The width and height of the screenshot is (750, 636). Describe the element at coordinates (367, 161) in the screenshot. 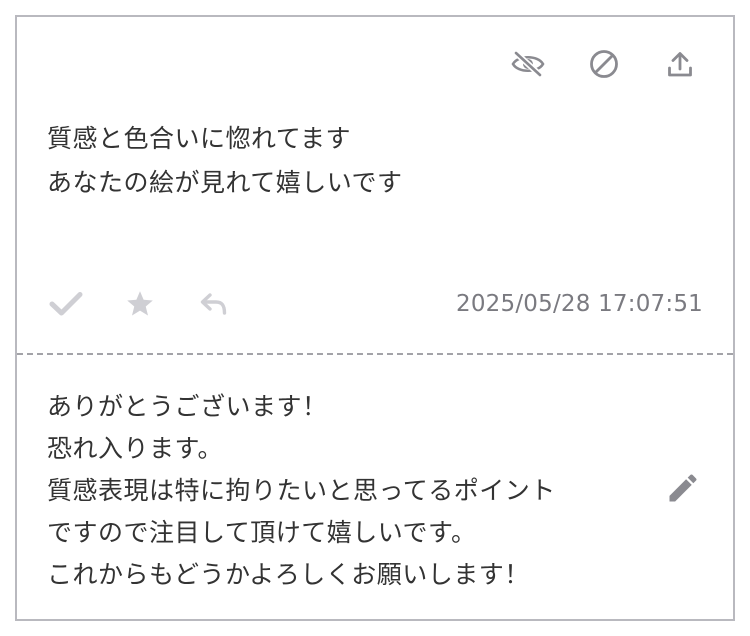

I see `message-body: 質感と色合いに惚れてます あなたの絵が見れて嬉しいです` at that location.